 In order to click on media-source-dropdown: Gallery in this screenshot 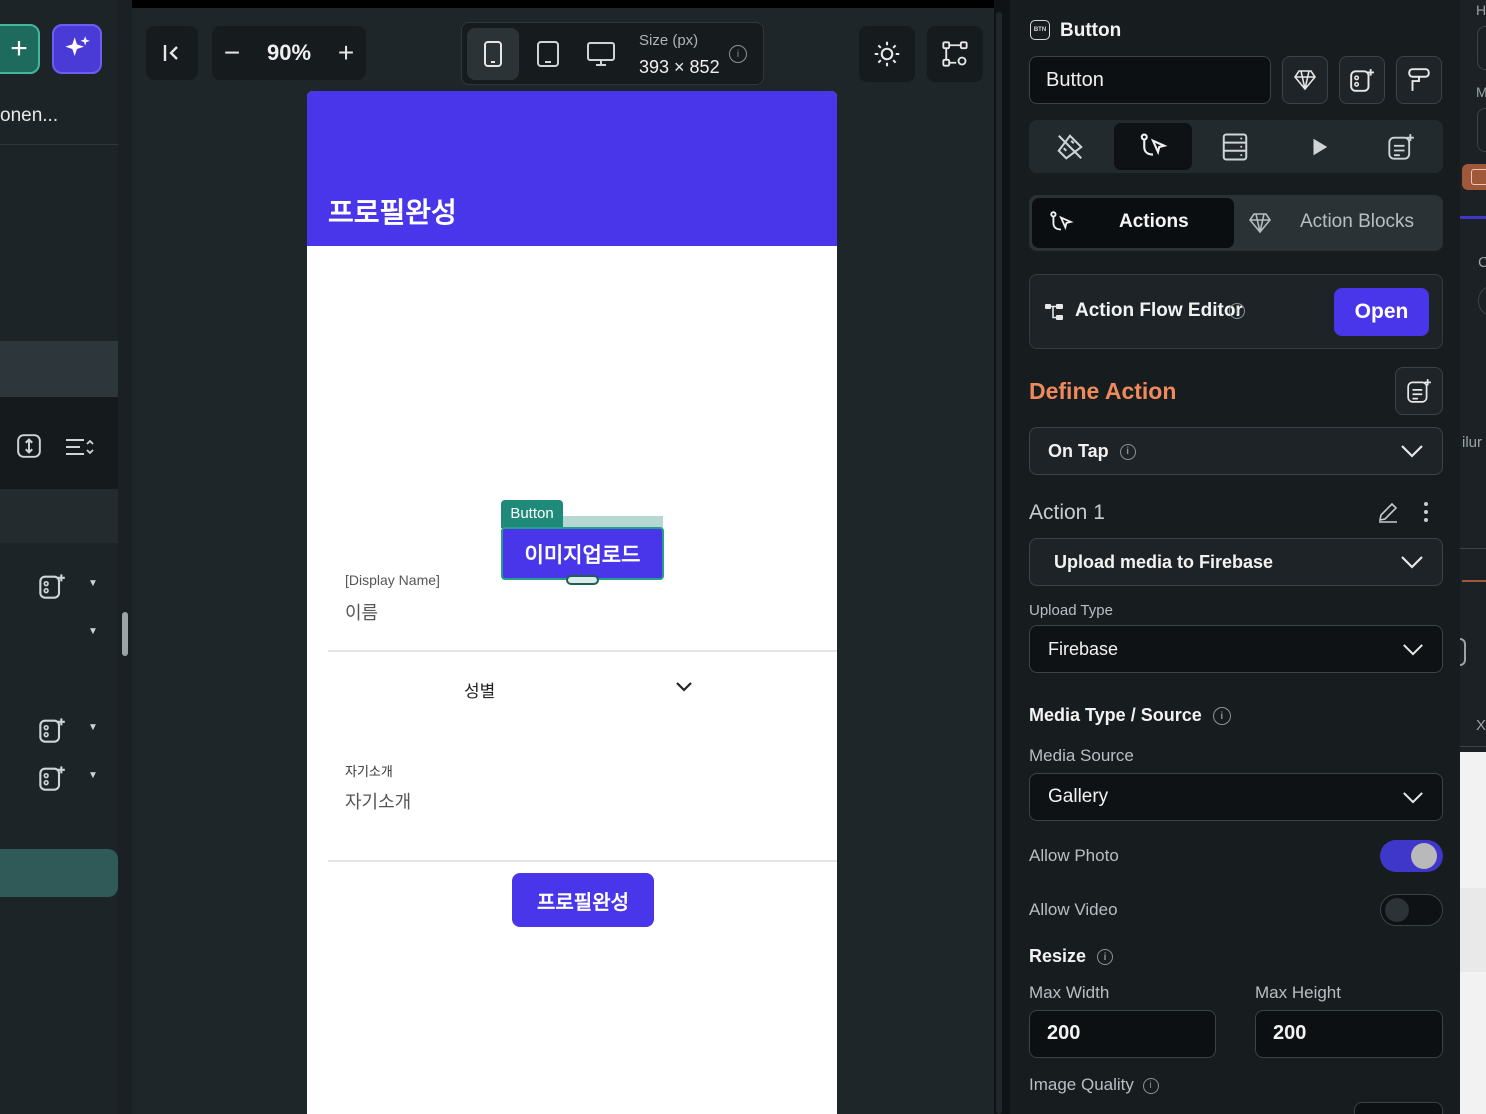, I will do `click(1236, 797)`.